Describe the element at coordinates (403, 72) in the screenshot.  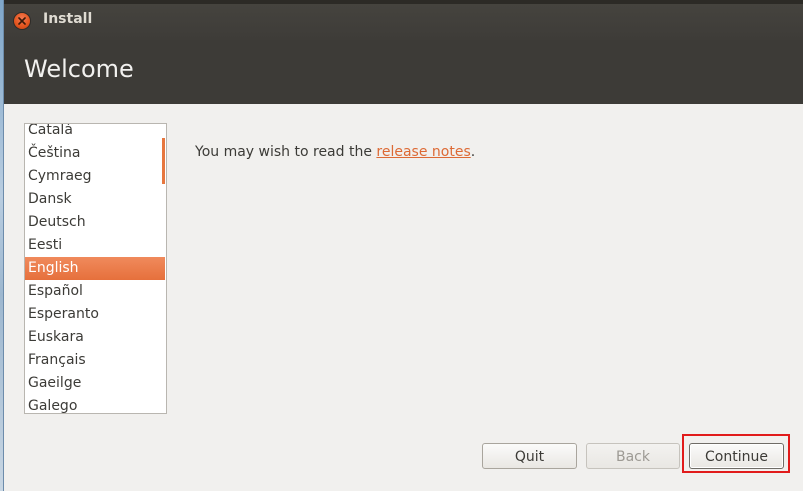
I see `page-header: Welcome` at that location.